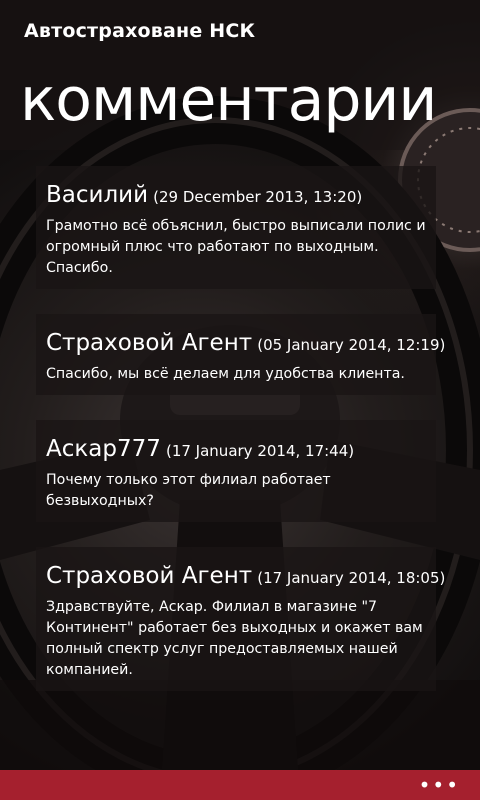 The height and width of the screenshot is (800, 480). Describe the element at coordinates (103, 449) in the screenshot. I see `comment-author: Аскар777` at that location.